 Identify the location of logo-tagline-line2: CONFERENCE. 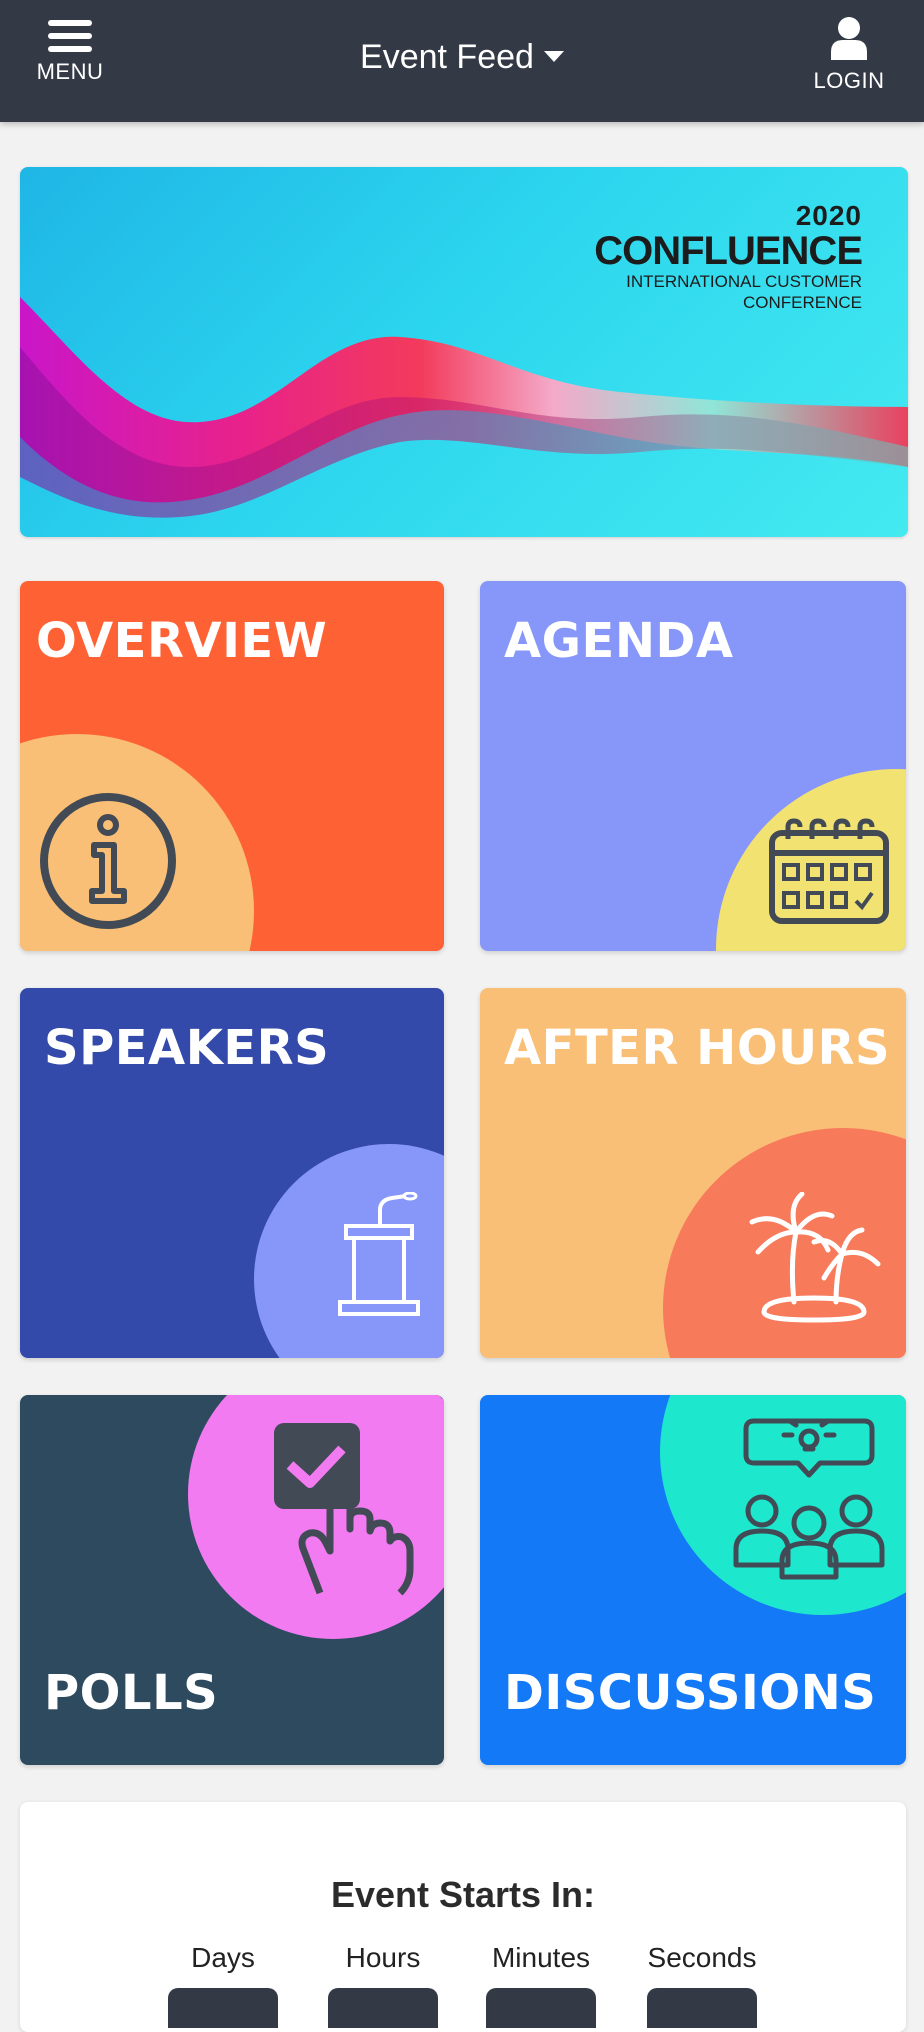
(802, 302).